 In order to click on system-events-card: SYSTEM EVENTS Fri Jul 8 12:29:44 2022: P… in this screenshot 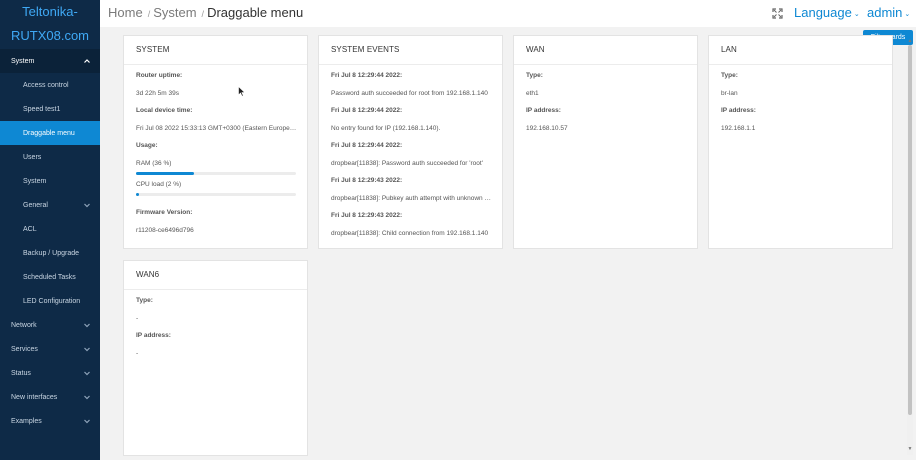, I will do `click(410, 142)`.